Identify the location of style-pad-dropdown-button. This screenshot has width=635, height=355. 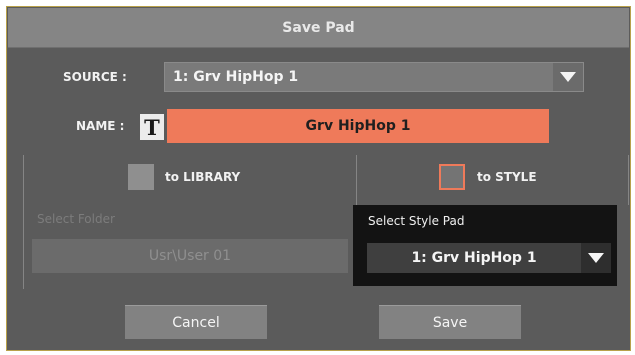
(596, 258).